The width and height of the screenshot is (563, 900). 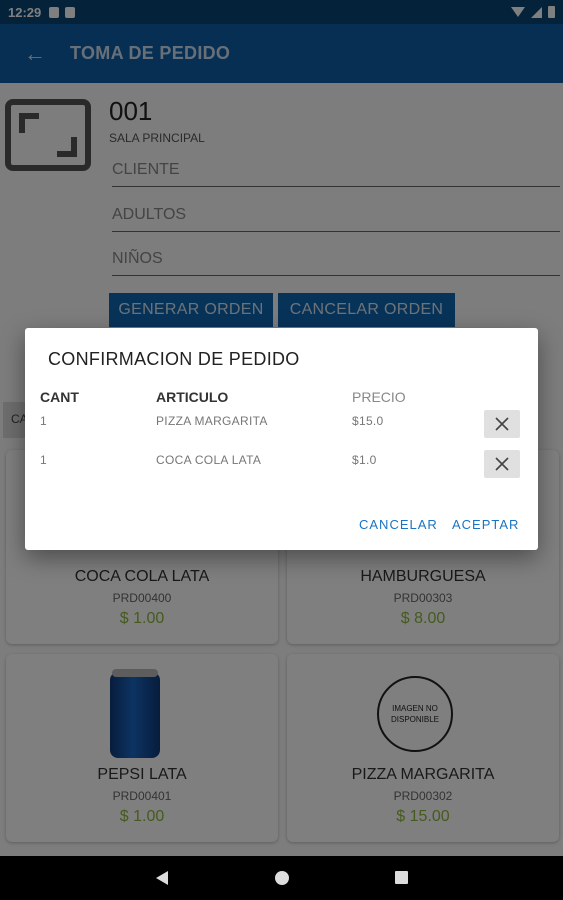 What do you see at coordinates (281, 41) in the screenshot?
I see `status-scrim` at bounding box center [281, 41].